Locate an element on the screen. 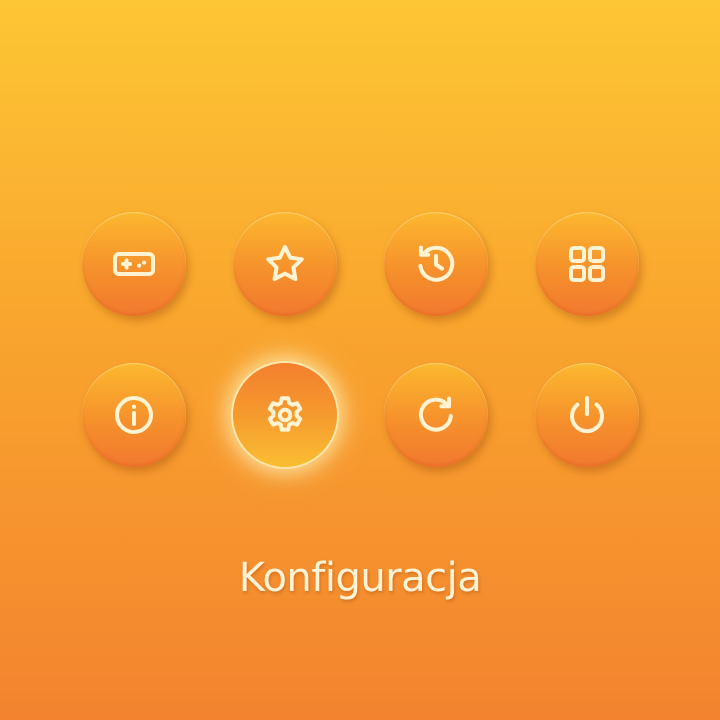 Image resolution: width=720 pixels, height=720 pixels. settings-button is located at coordinates (285, 415).